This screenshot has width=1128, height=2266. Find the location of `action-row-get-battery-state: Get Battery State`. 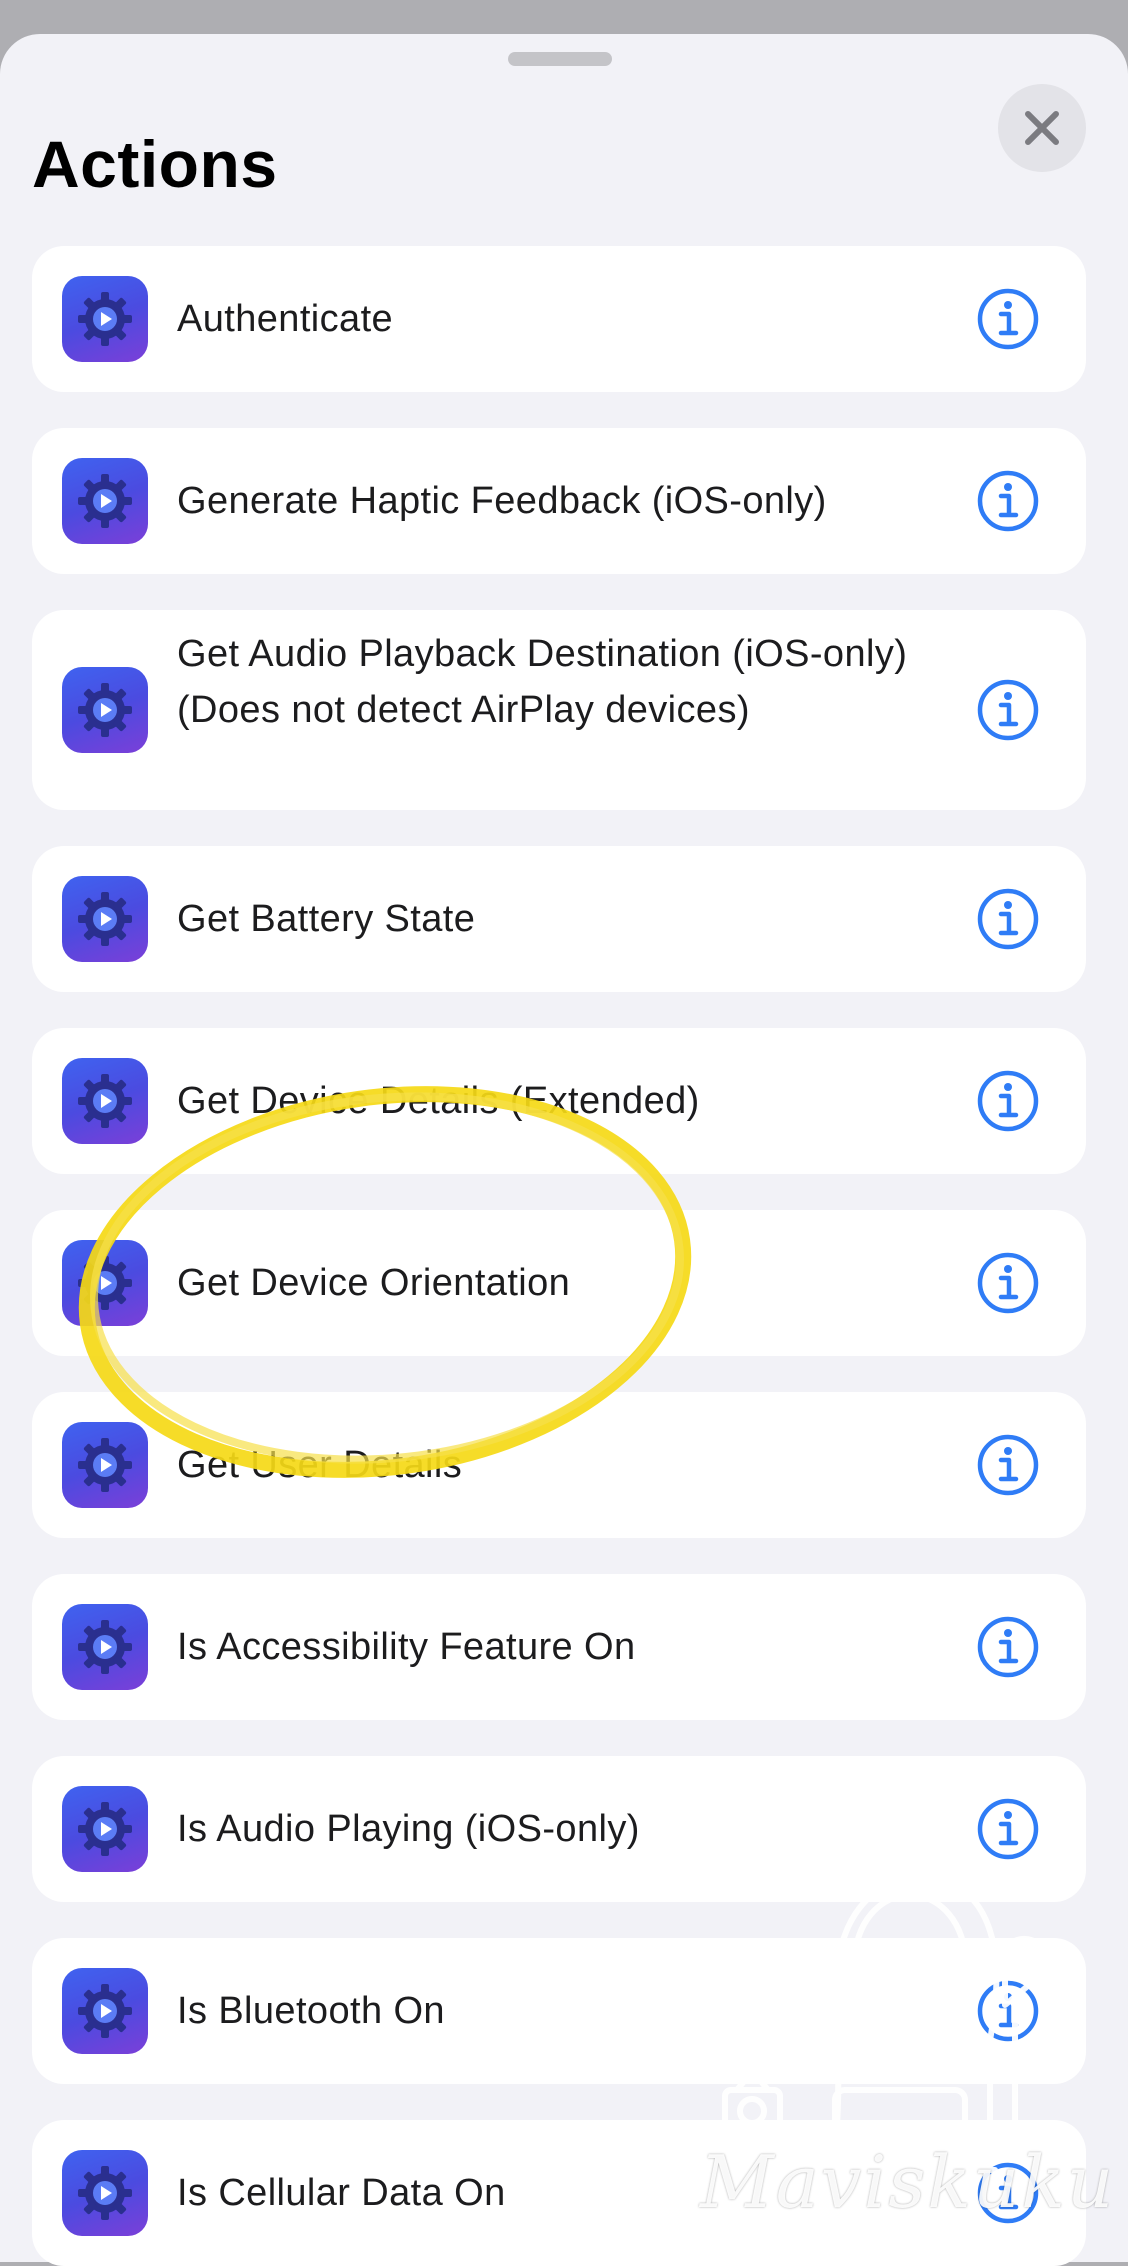

action-row-get-battery-state: Get Battery State is located at coordinates (559, 919).